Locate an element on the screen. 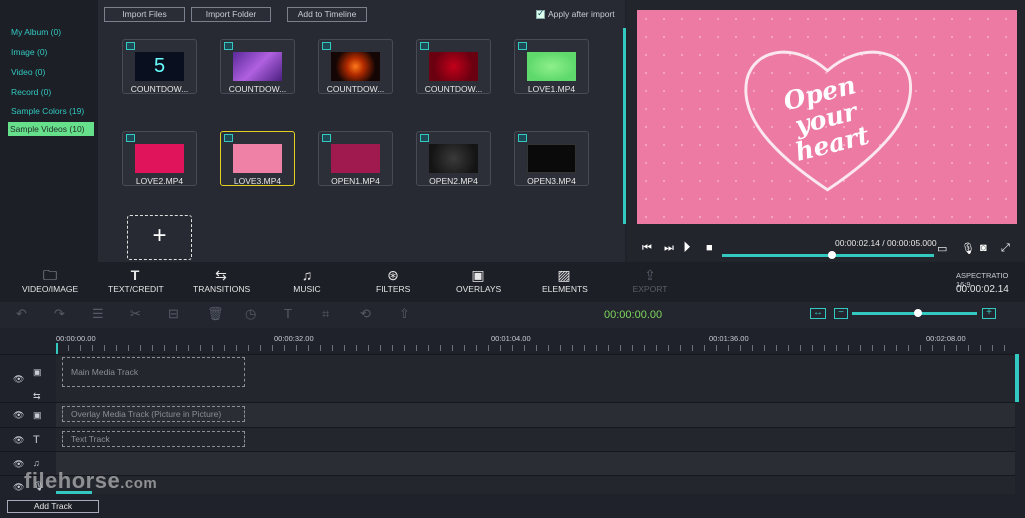 The width and height of the screenshot is (1025, 518). import-folder-button: Import Folder is located at coordinates (231, 14).